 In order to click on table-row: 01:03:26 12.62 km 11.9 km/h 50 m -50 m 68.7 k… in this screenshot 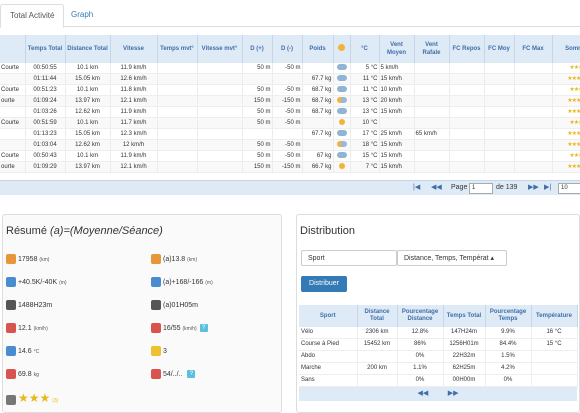, I will do `click(290, 112)`.